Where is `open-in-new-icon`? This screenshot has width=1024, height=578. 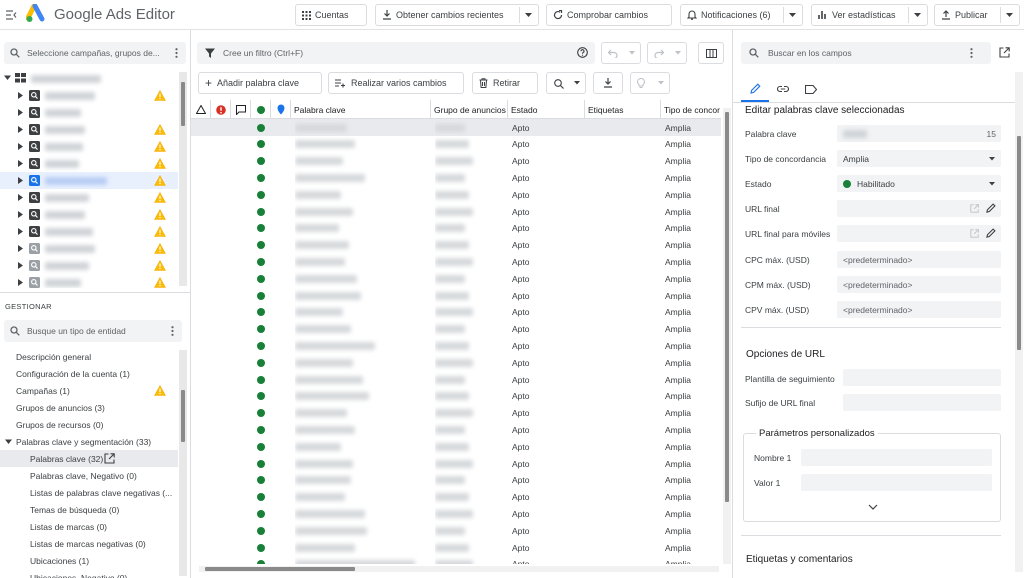 open-in-new-icon is located at coordinates (974, 208).